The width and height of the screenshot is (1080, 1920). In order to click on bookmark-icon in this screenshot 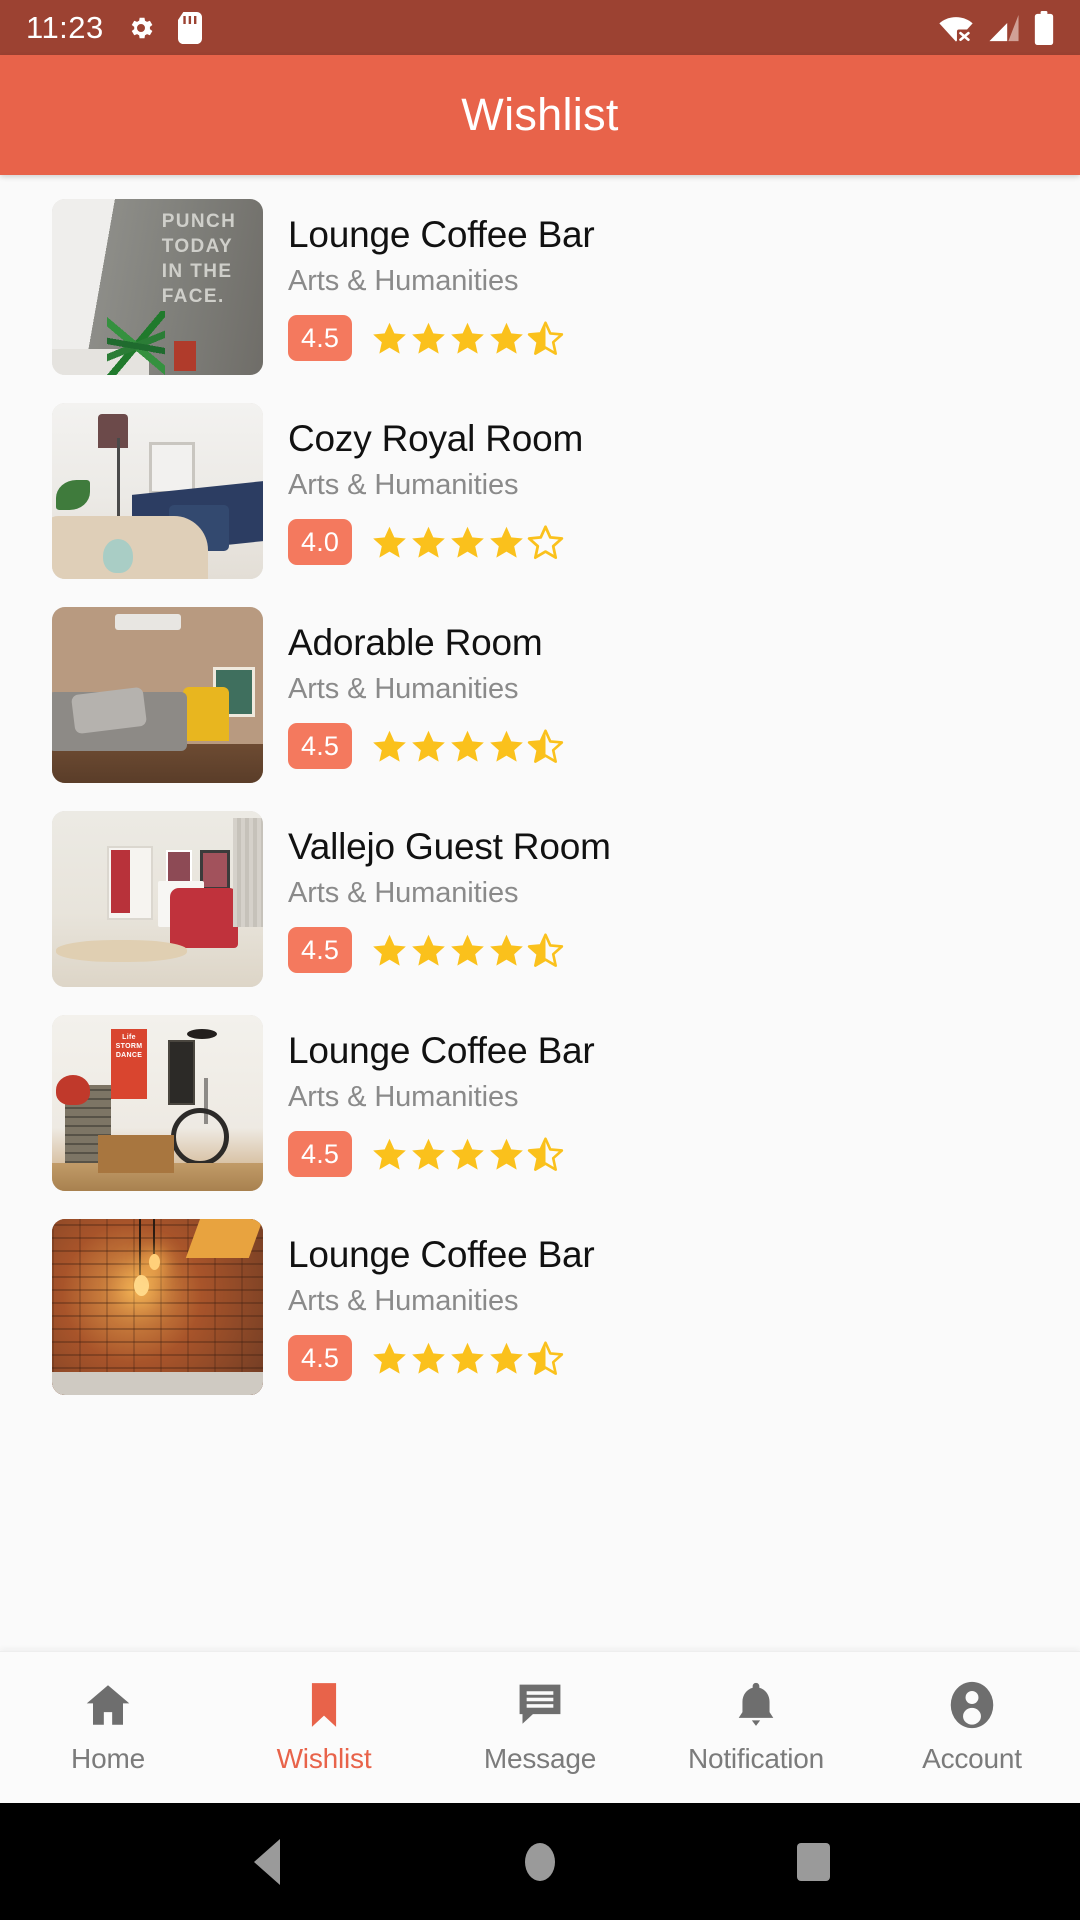, I will do `click(324, 1705)`.